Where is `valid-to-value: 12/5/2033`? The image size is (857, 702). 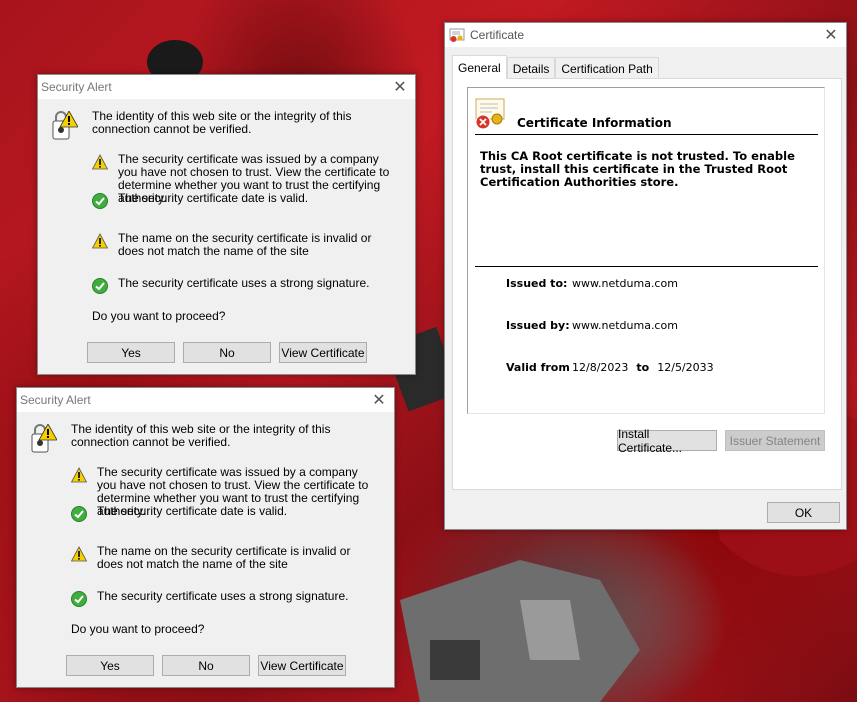 valid-to-value: 12/5/2033 is located at coordinates (685, 367).